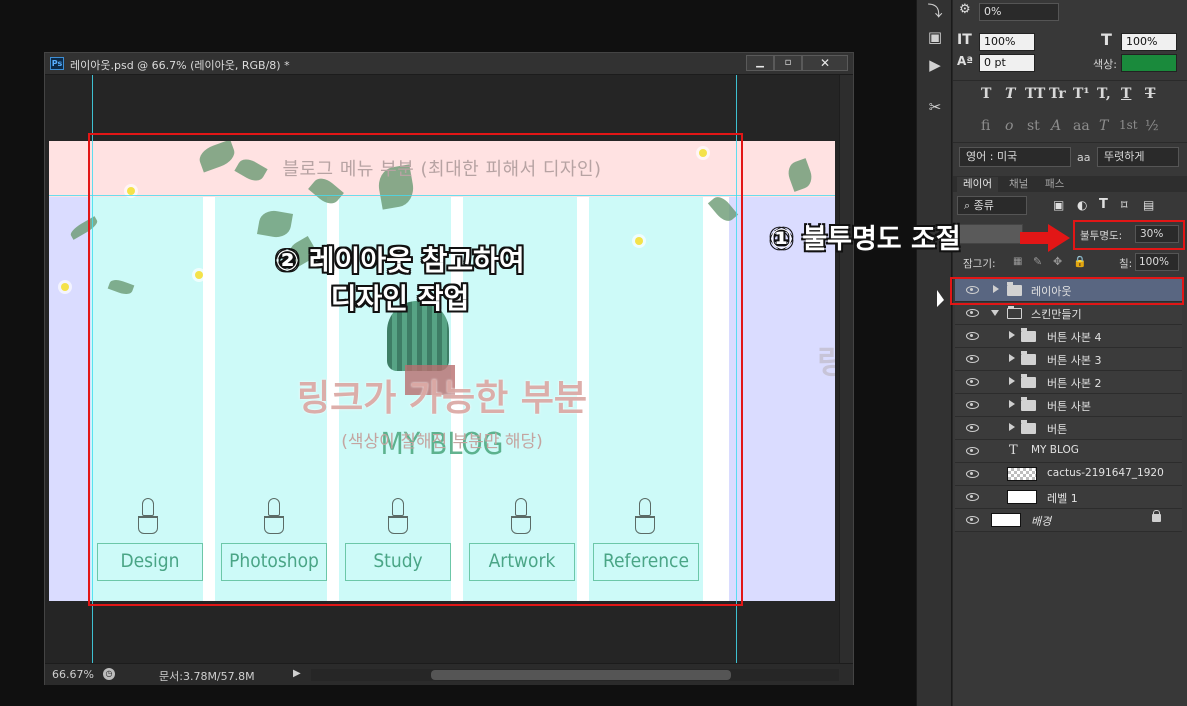  What do you see at coordinates (1010, 94) in the screenshot?
I see `faux-italic-icon: T` at bounding box center [1010, 94].